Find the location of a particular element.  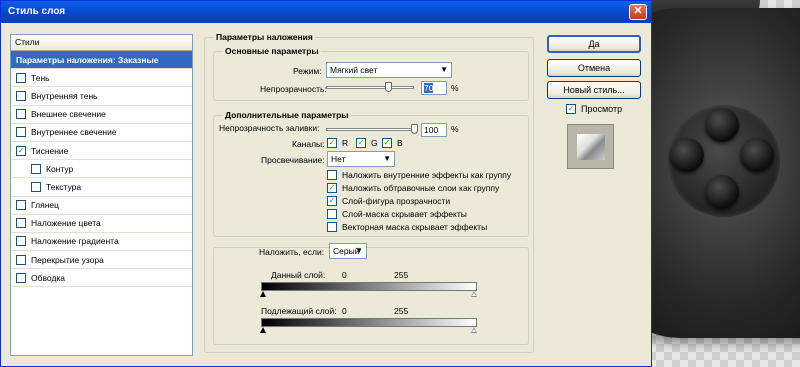

style-item: Внешнее свечение is located at coordinates (101, 115).